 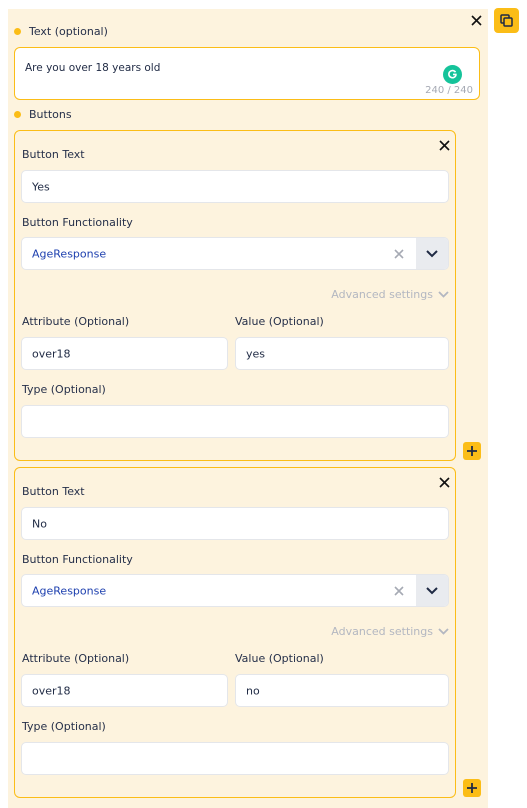 I want to click on buttons-section-label-text: Buttons, so click(x=50, y=114).